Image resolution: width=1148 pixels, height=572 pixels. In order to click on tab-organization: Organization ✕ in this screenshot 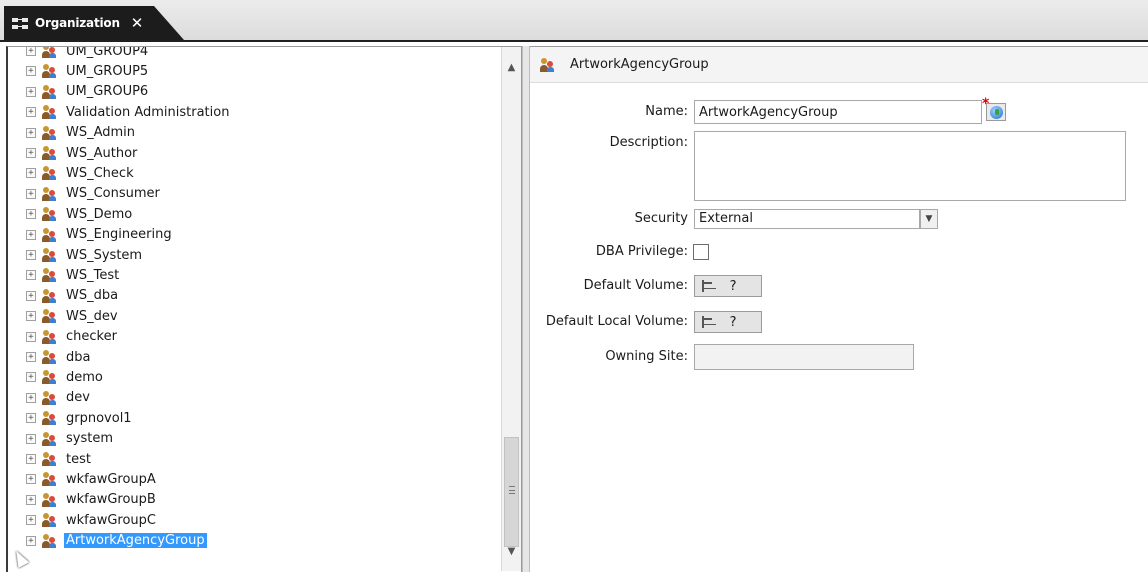, I will do `click(94, 23)`.